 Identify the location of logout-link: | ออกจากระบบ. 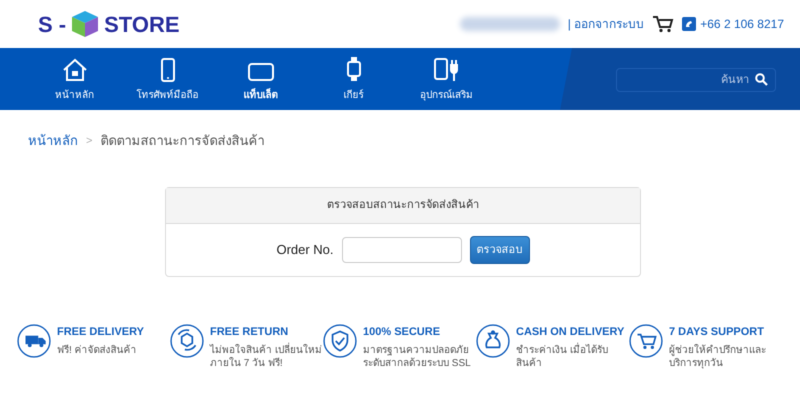
(606, 24).